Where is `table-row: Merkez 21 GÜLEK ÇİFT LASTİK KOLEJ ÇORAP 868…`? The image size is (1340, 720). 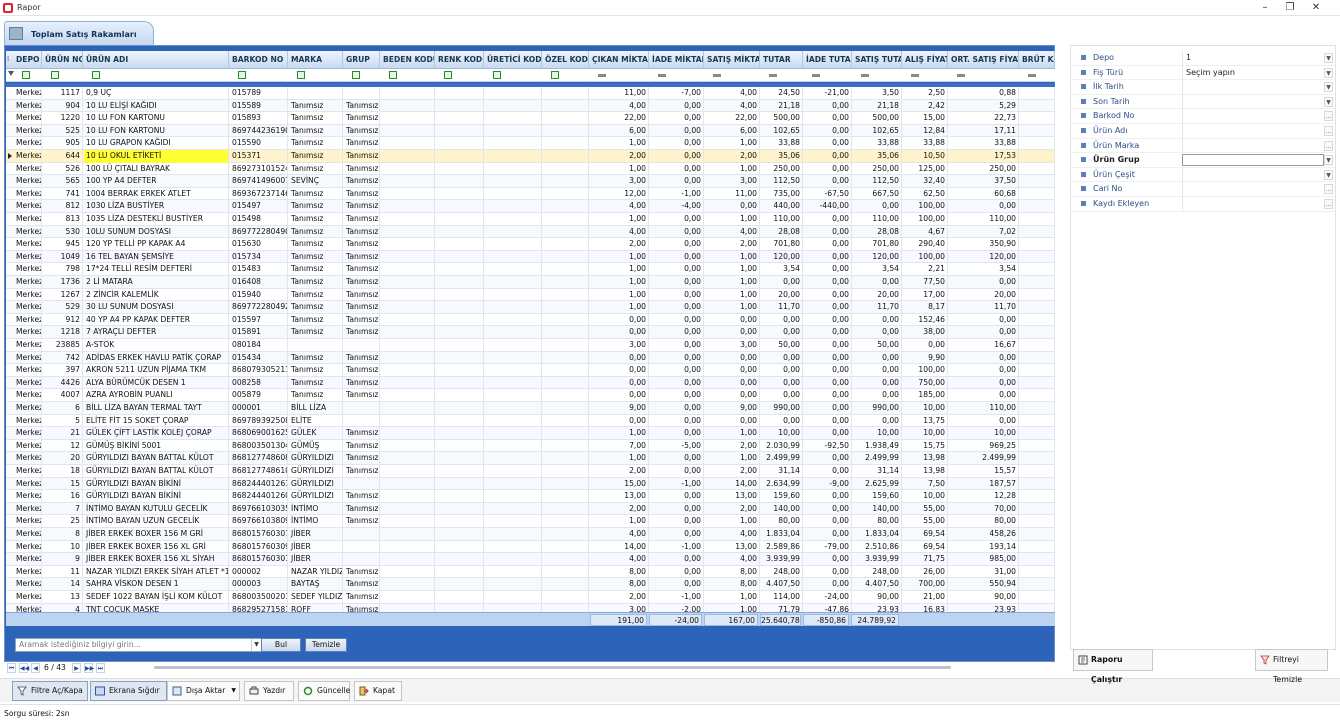
table-row: Merkez 21 GÜLEK ÇİFT LASTİK KOLEJ ÇORAP 868… is located at coordinates (530, 433).